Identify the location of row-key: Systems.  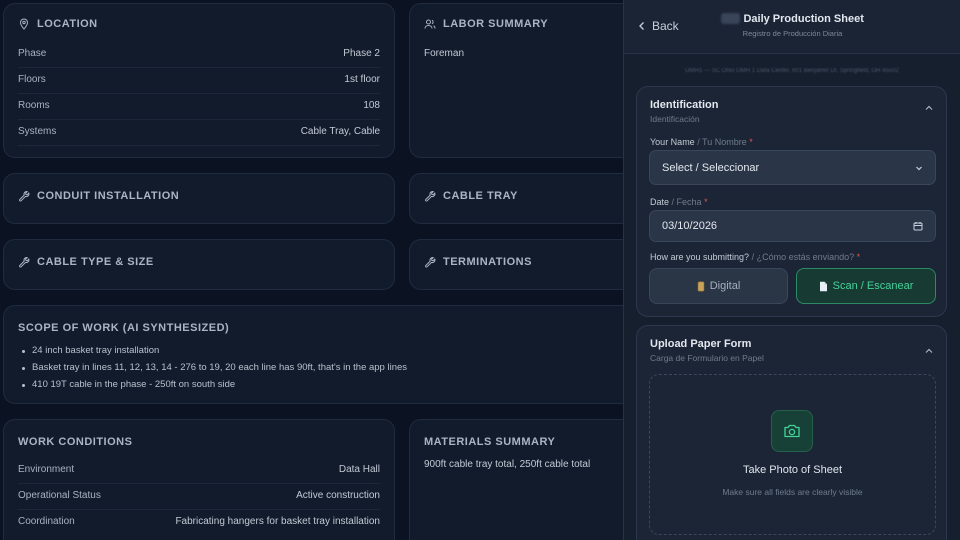
(37, 131).